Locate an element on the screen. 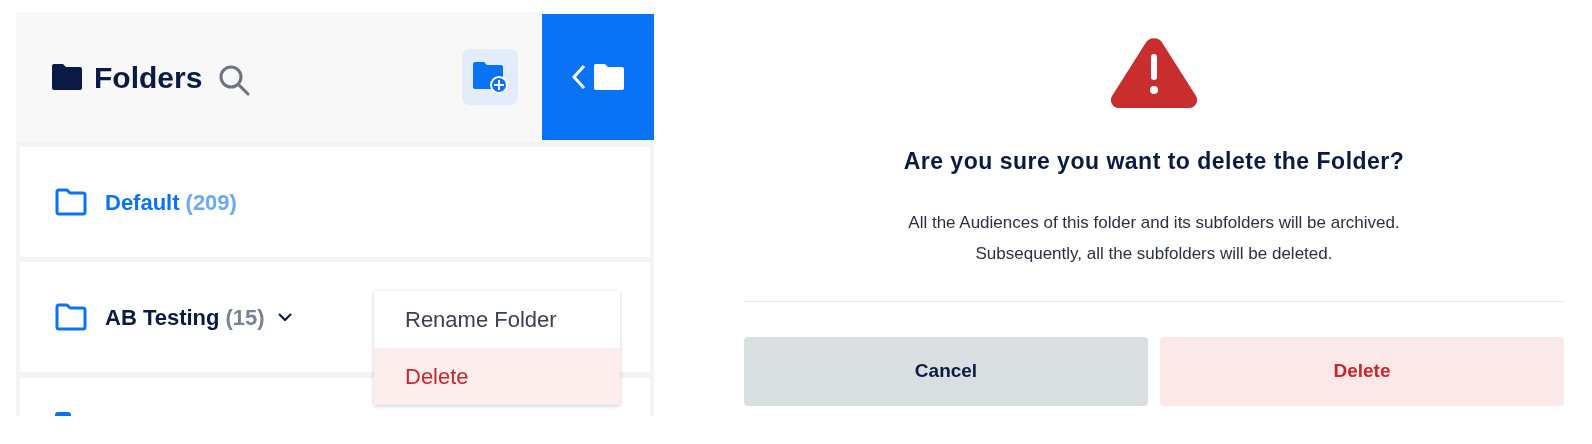 This screenshot has height=444, width=1592. new-folder-button is located at coordinates (490, 77).